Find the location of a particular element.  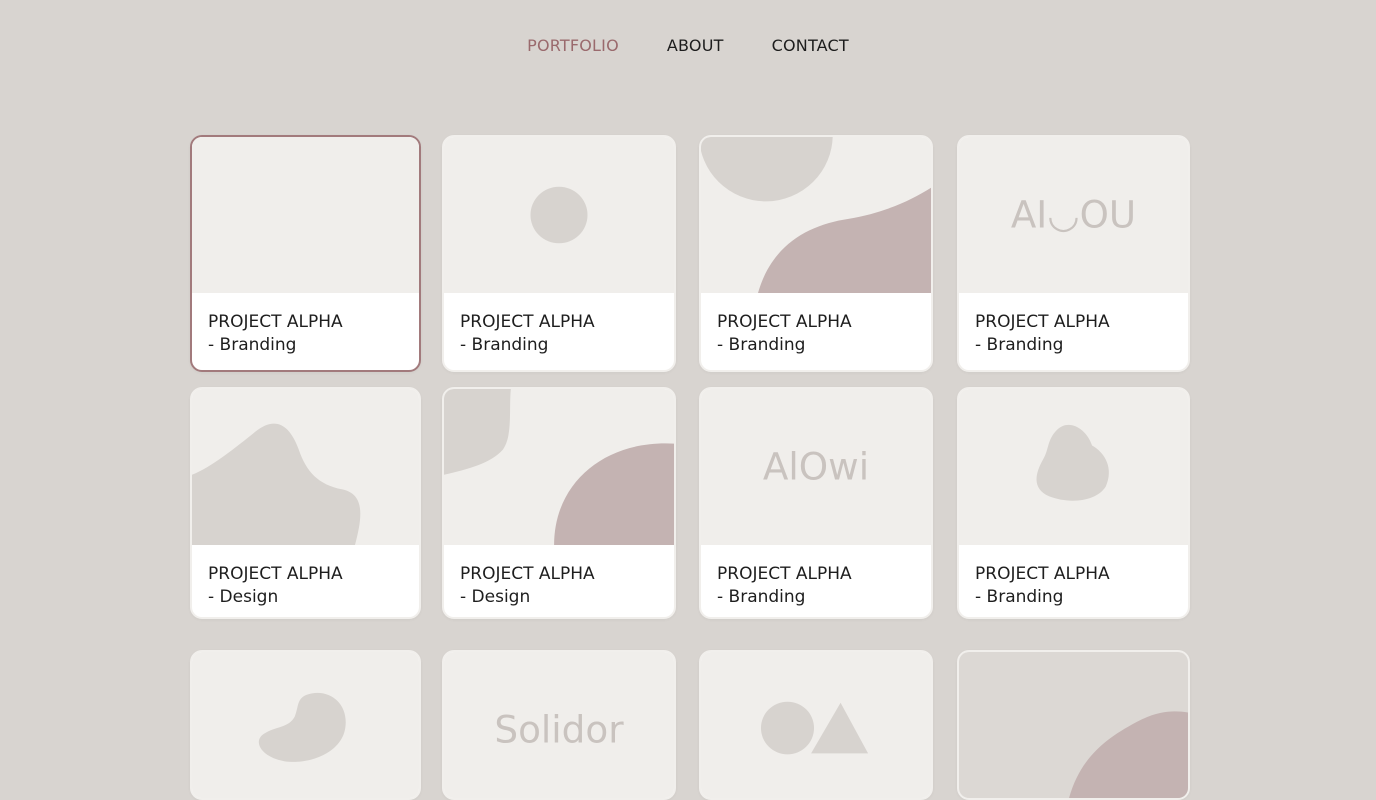

logo-text: AI◡OU is located at coordinates (1073, 215).